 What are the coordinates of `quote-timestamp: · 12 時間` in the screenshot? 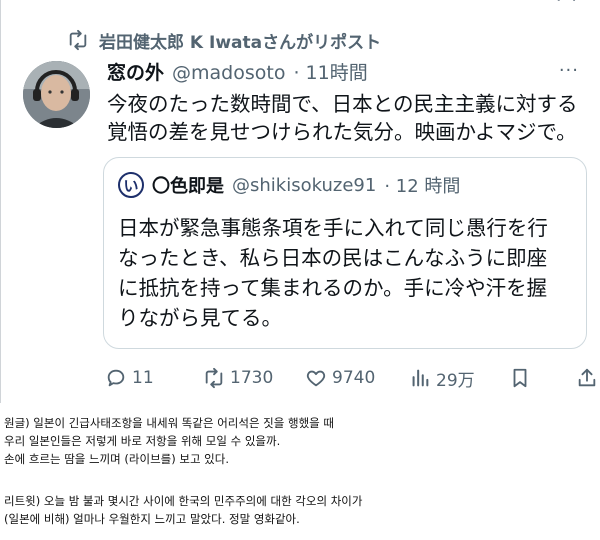 It's located at (422, 186).